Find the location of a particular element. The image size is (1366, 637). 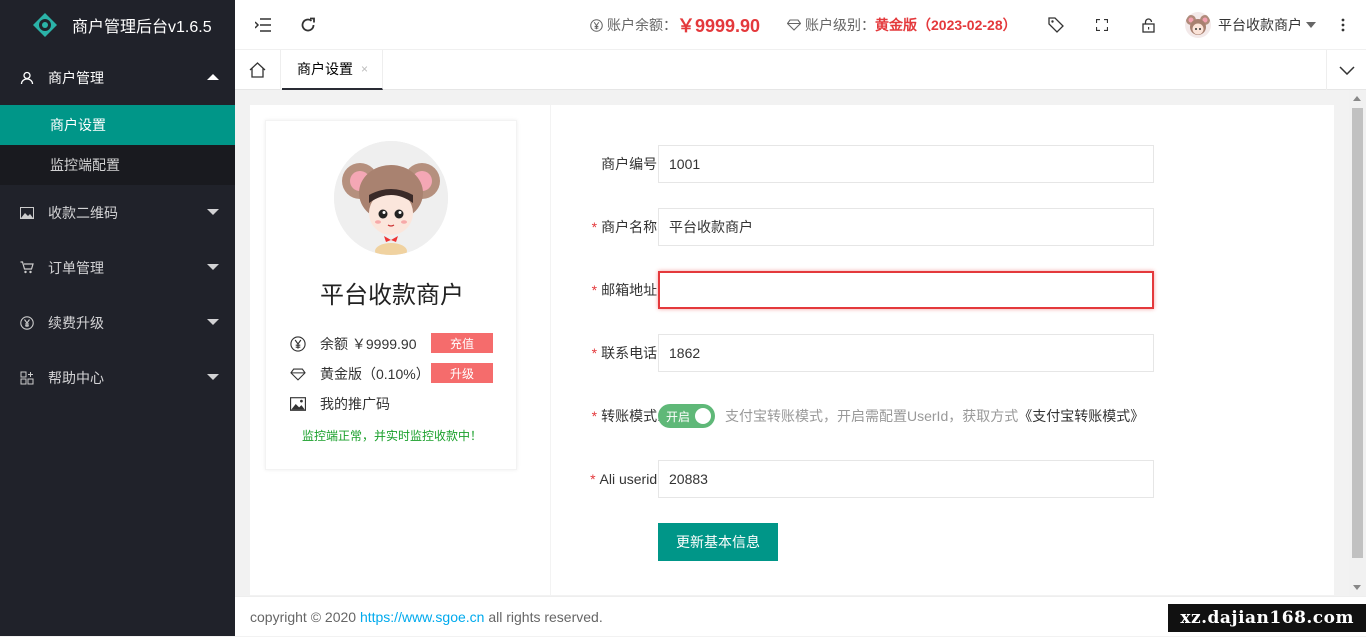

logo-icon is located at coordinates (45, 25).